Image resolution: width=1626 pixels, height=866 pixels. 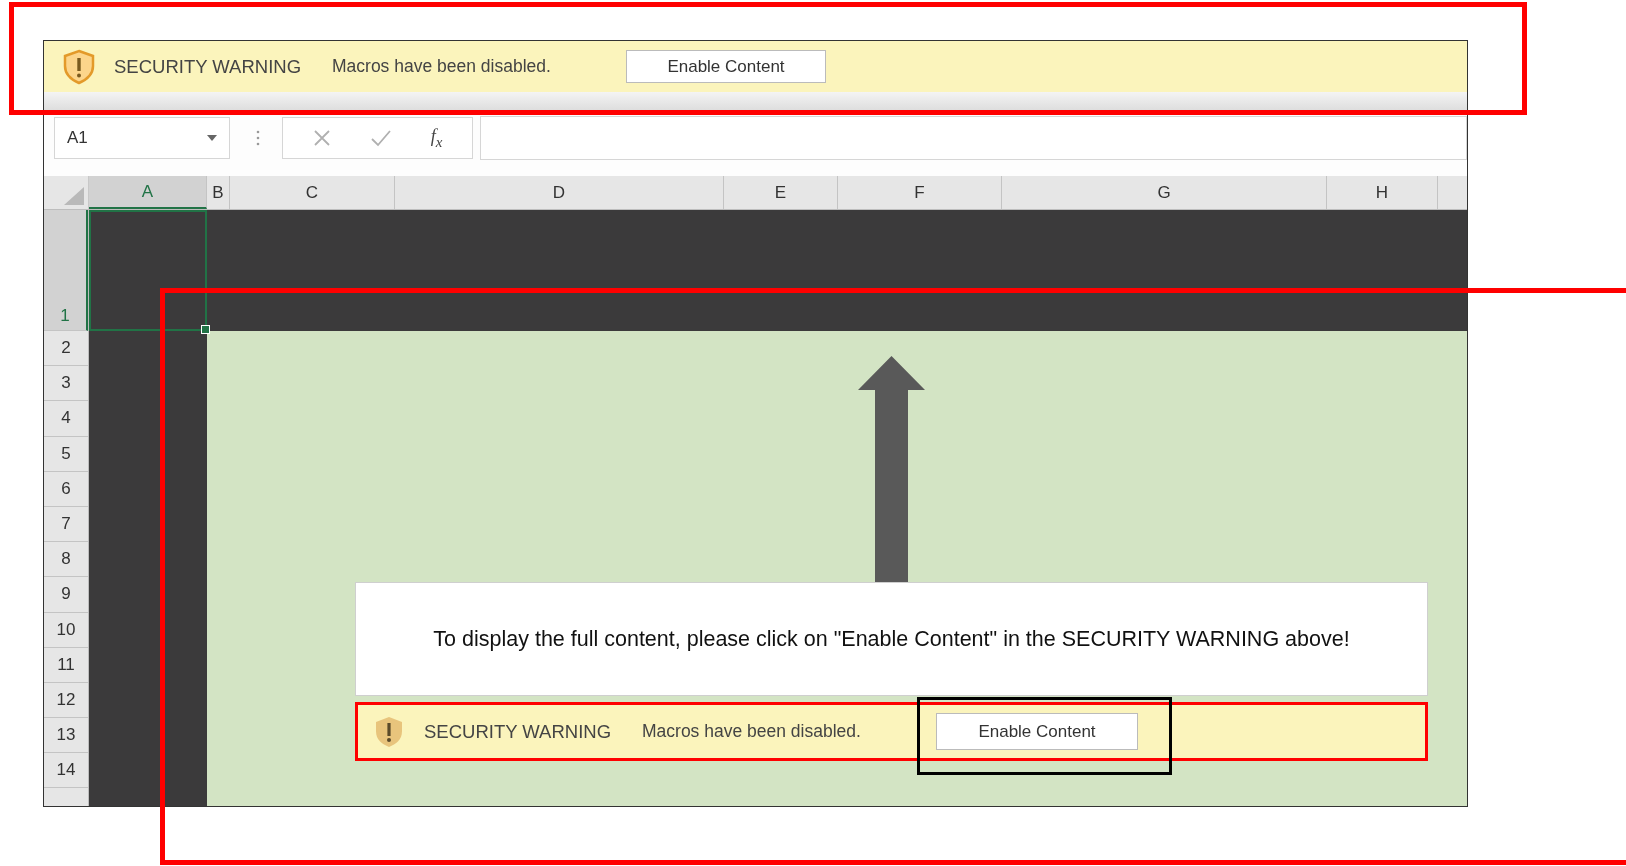 I want to click on row-header: 4, so click(x=66, y=419).